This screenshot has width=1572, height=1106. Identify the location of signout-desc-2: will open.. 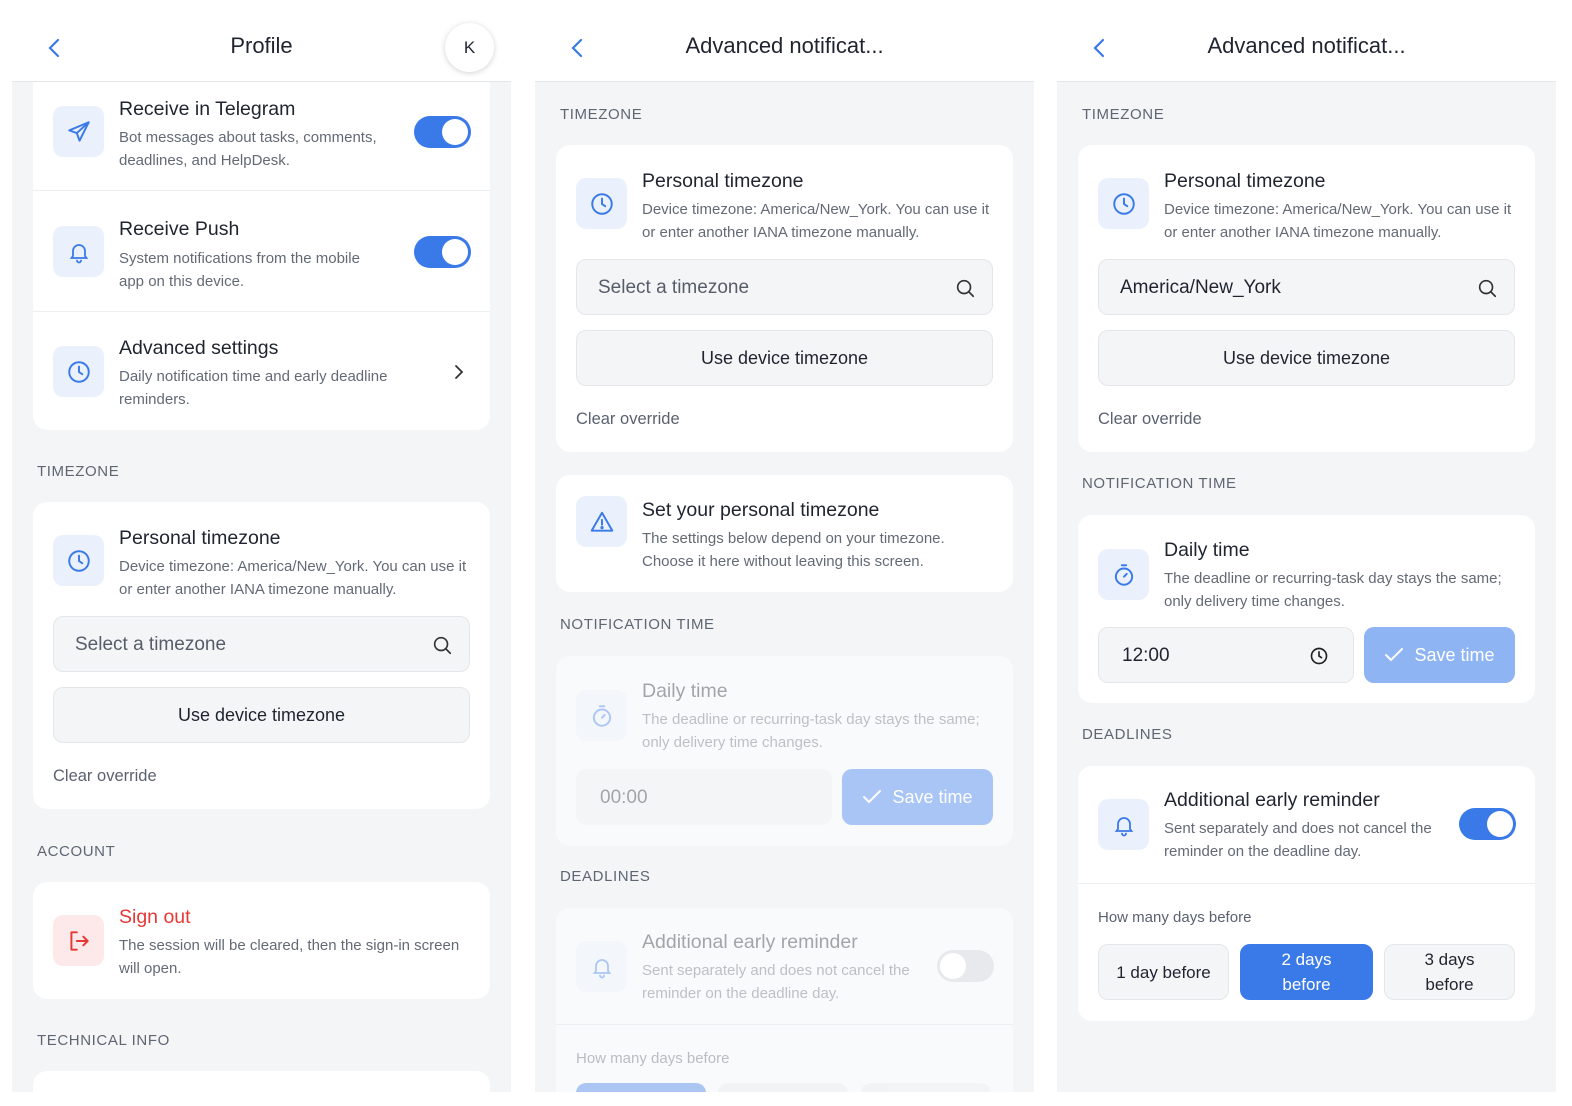
(150, 968).